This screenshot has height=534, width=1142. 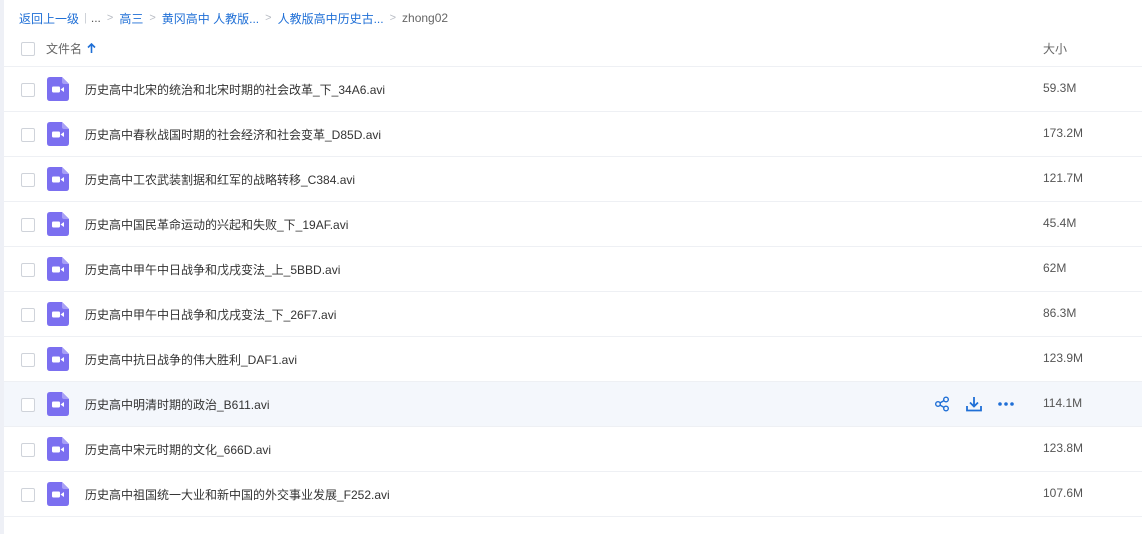 What do you see at coordinates (573, 89) in the screenshot?
I see `file-row: 历史高中北宋的统治和北宋时期的社会改革_下_34A6.avi 59.3M` at bounding box center [573, 89].